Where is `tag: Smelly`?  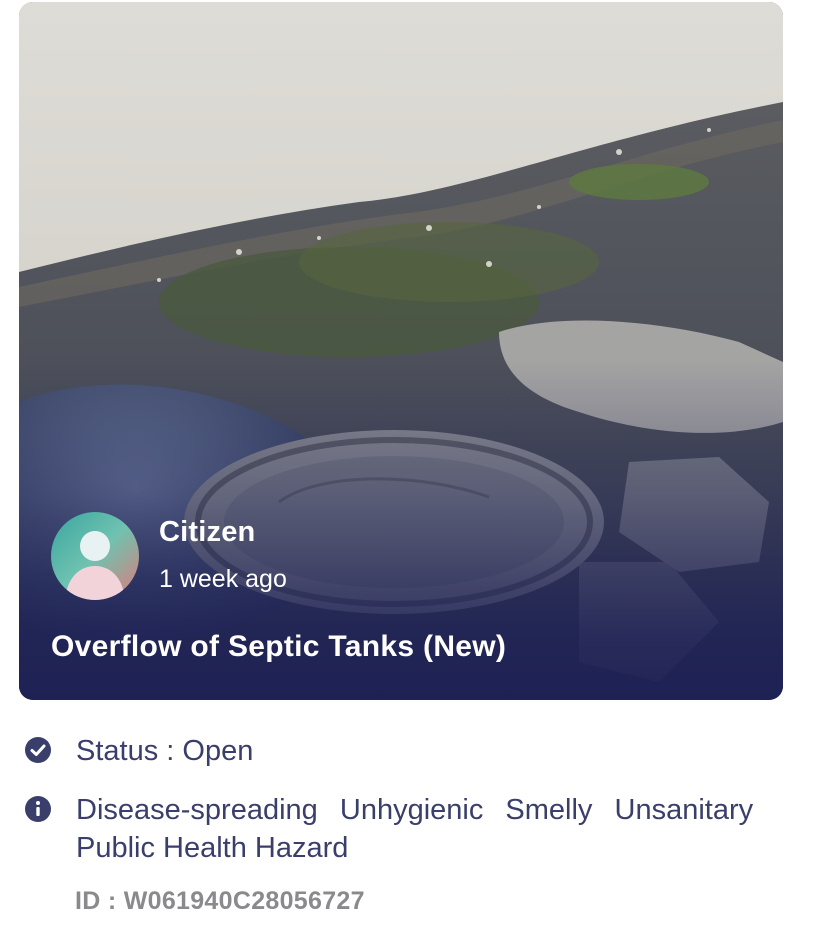 tag: Smelly is located at coordinates (549, 810).